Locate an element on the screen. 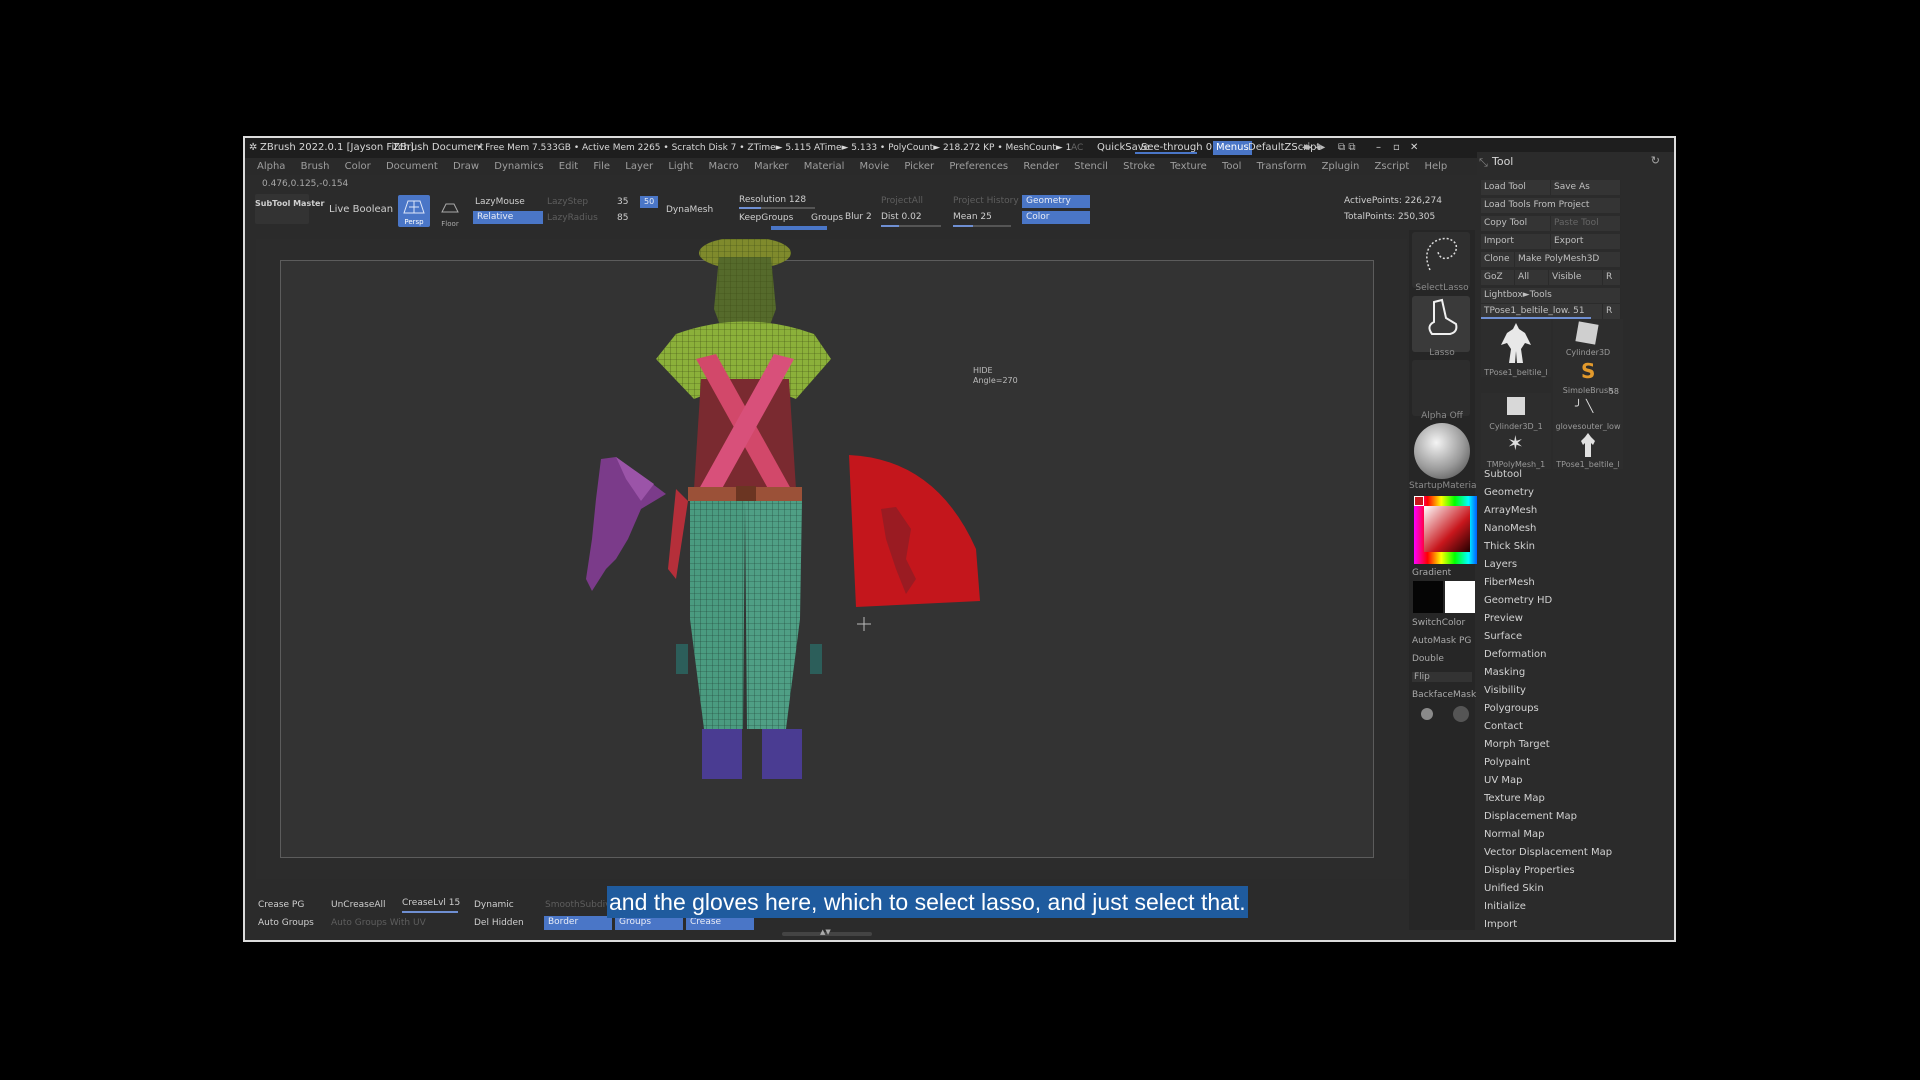 The image size is (1920, 1080). maximize-icon: ▫ is located at coordinates (1396, 148).